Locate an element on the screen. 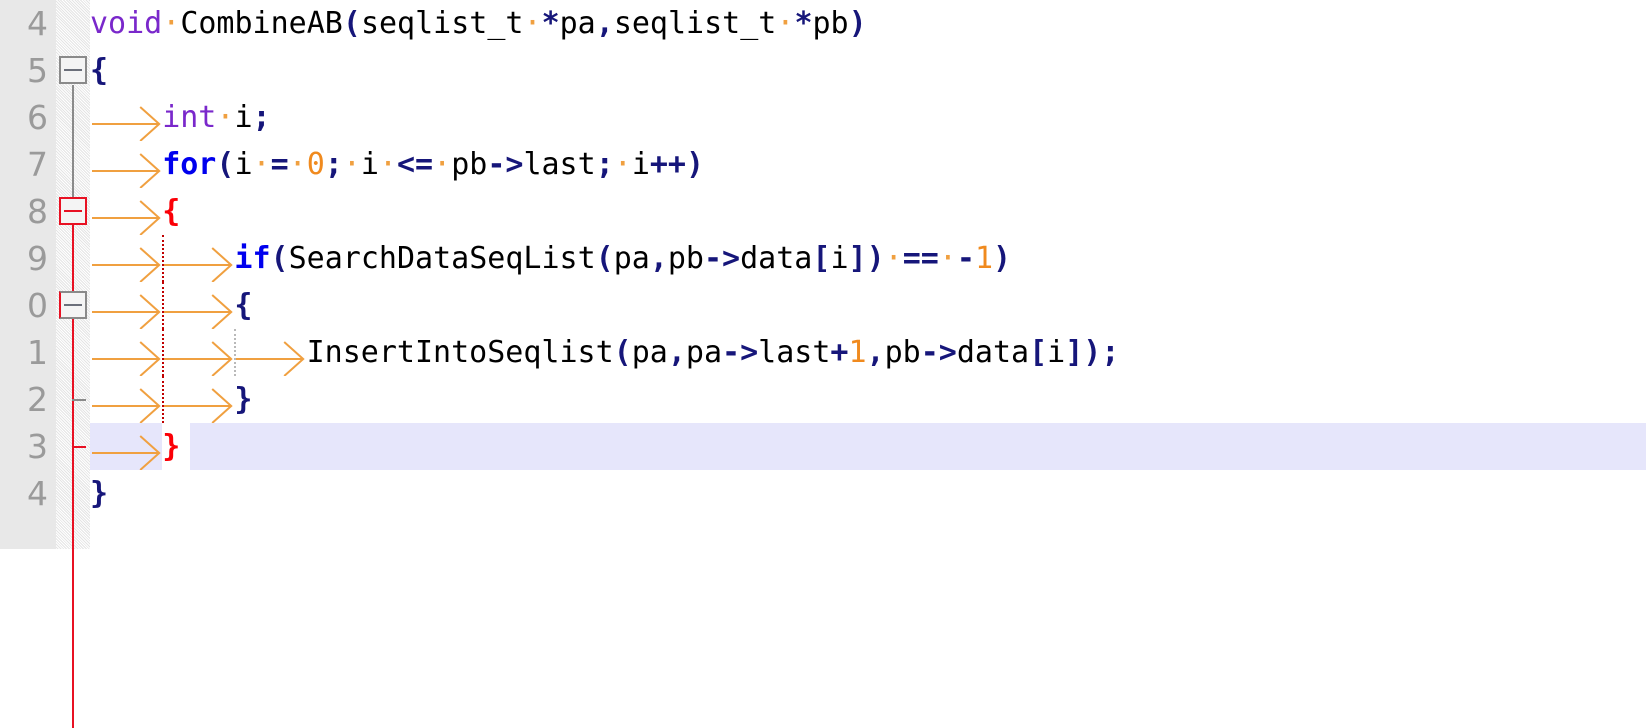 This screenshot has height=728, width=1646. line-number: 4 is located at coordinates (37, 493).